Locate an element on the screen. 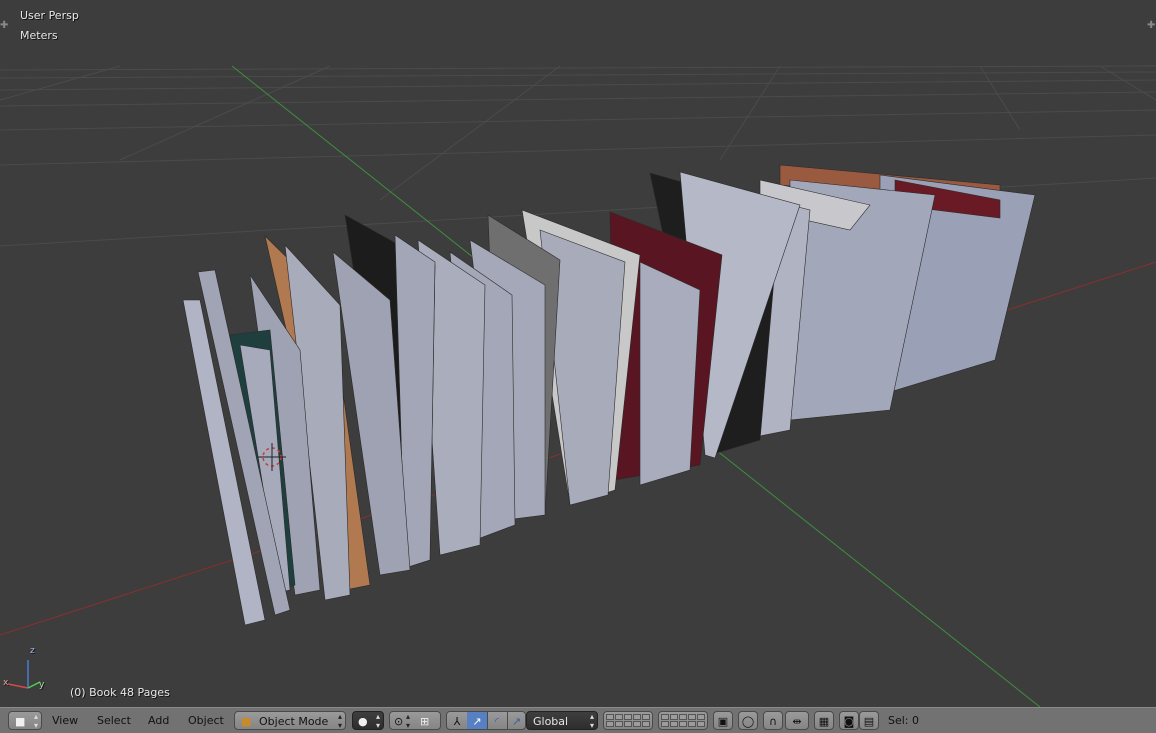 Image resolution: width=1156 pixels, height=733 pixels. menu-select: Select is located at coordinates (114, 720).